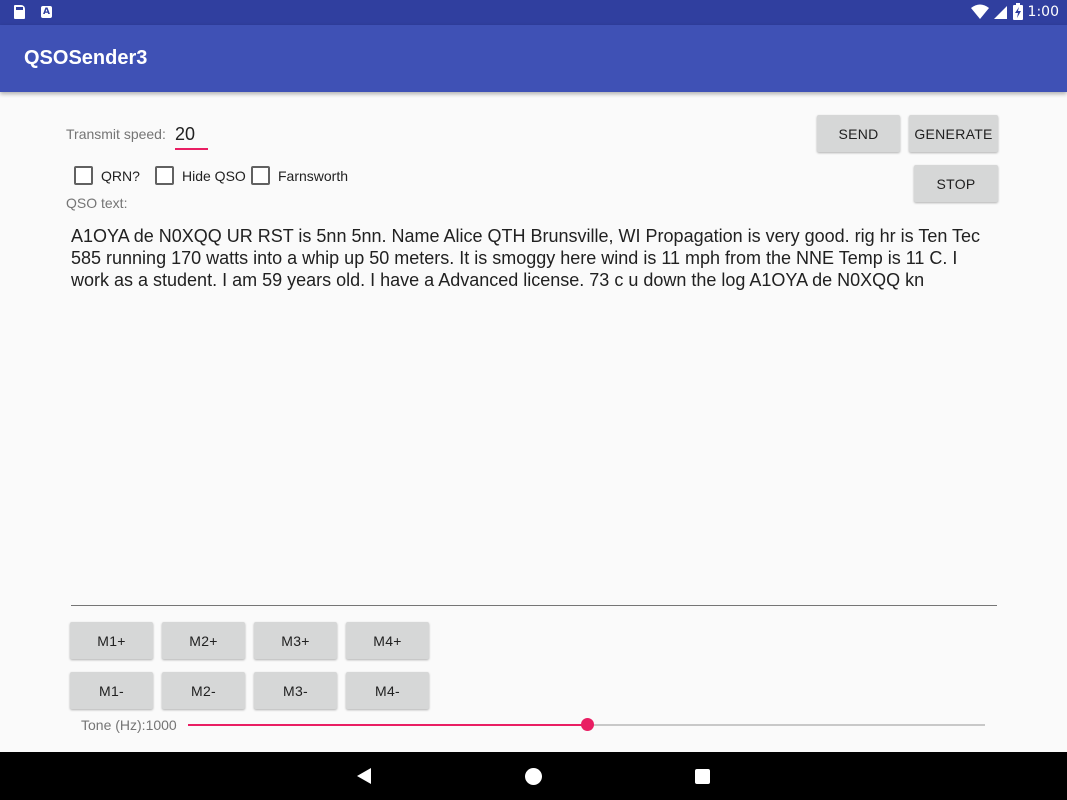 This screenshot has width=1067, height=800. I want to click on qso-text-label: QSO text:, so click(97, 203).